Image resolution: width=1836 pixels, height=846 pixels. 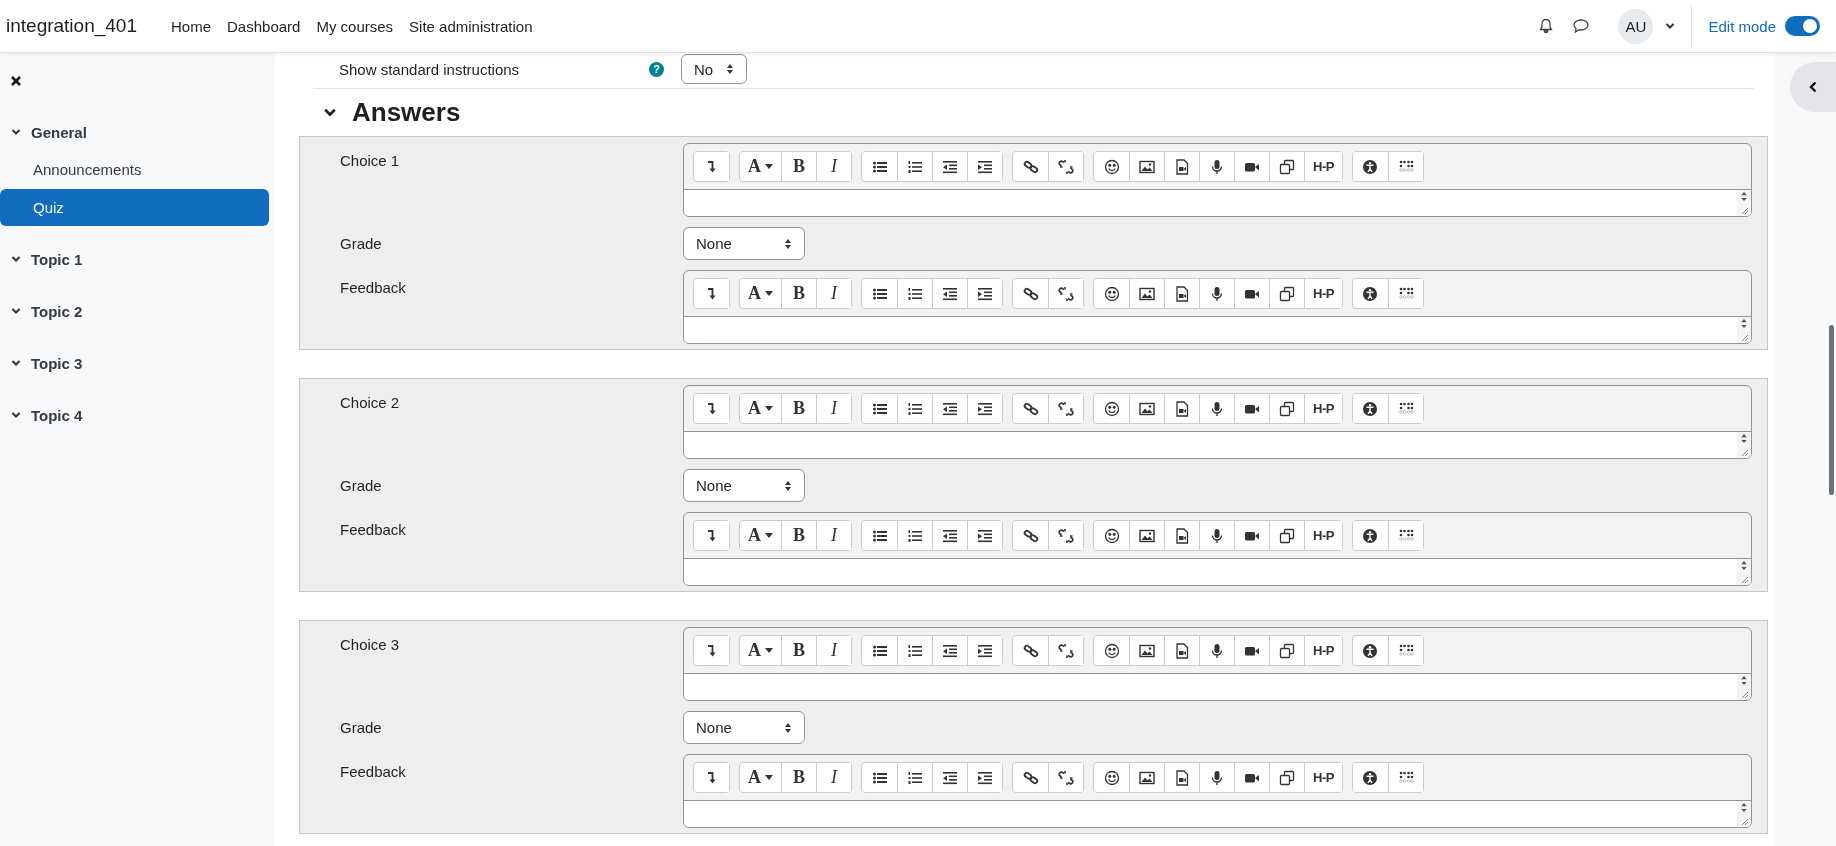 What do you see at coordinates (16, 81) in the screenshot?
I see `close-icon` at bounding box center [16, 81].